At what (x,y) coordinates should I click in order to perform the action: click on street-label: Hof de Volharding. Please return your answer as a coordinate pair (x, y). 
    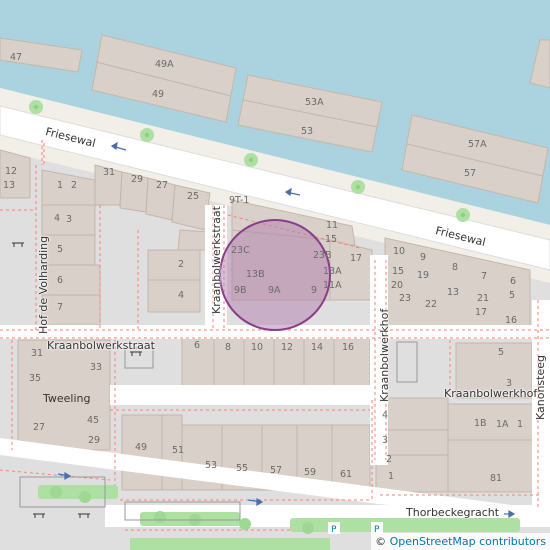
    Looking at the image, I should click on (43, 284).